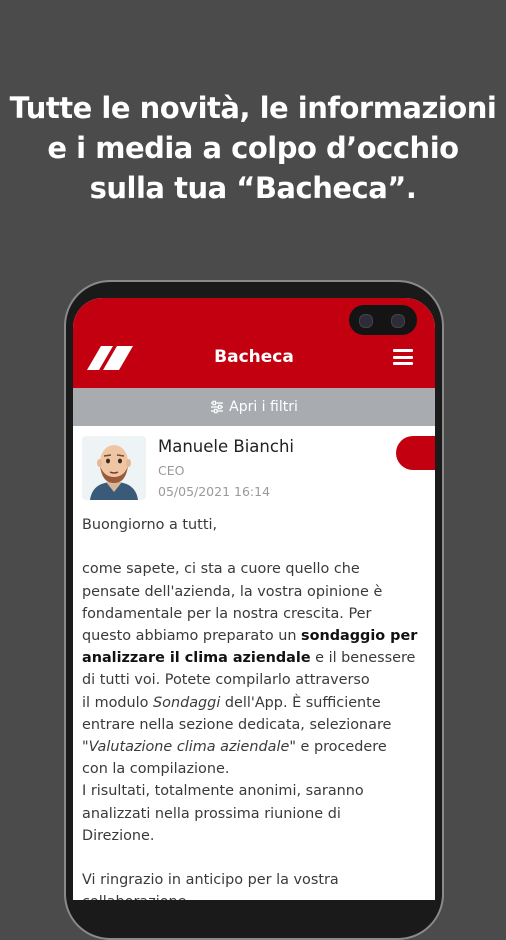 The width and height of the screenshot is (506, 940). Describe the element at coordinates (187, 702) in the screenshot. I see `module-name: Sondaggi` at that location.